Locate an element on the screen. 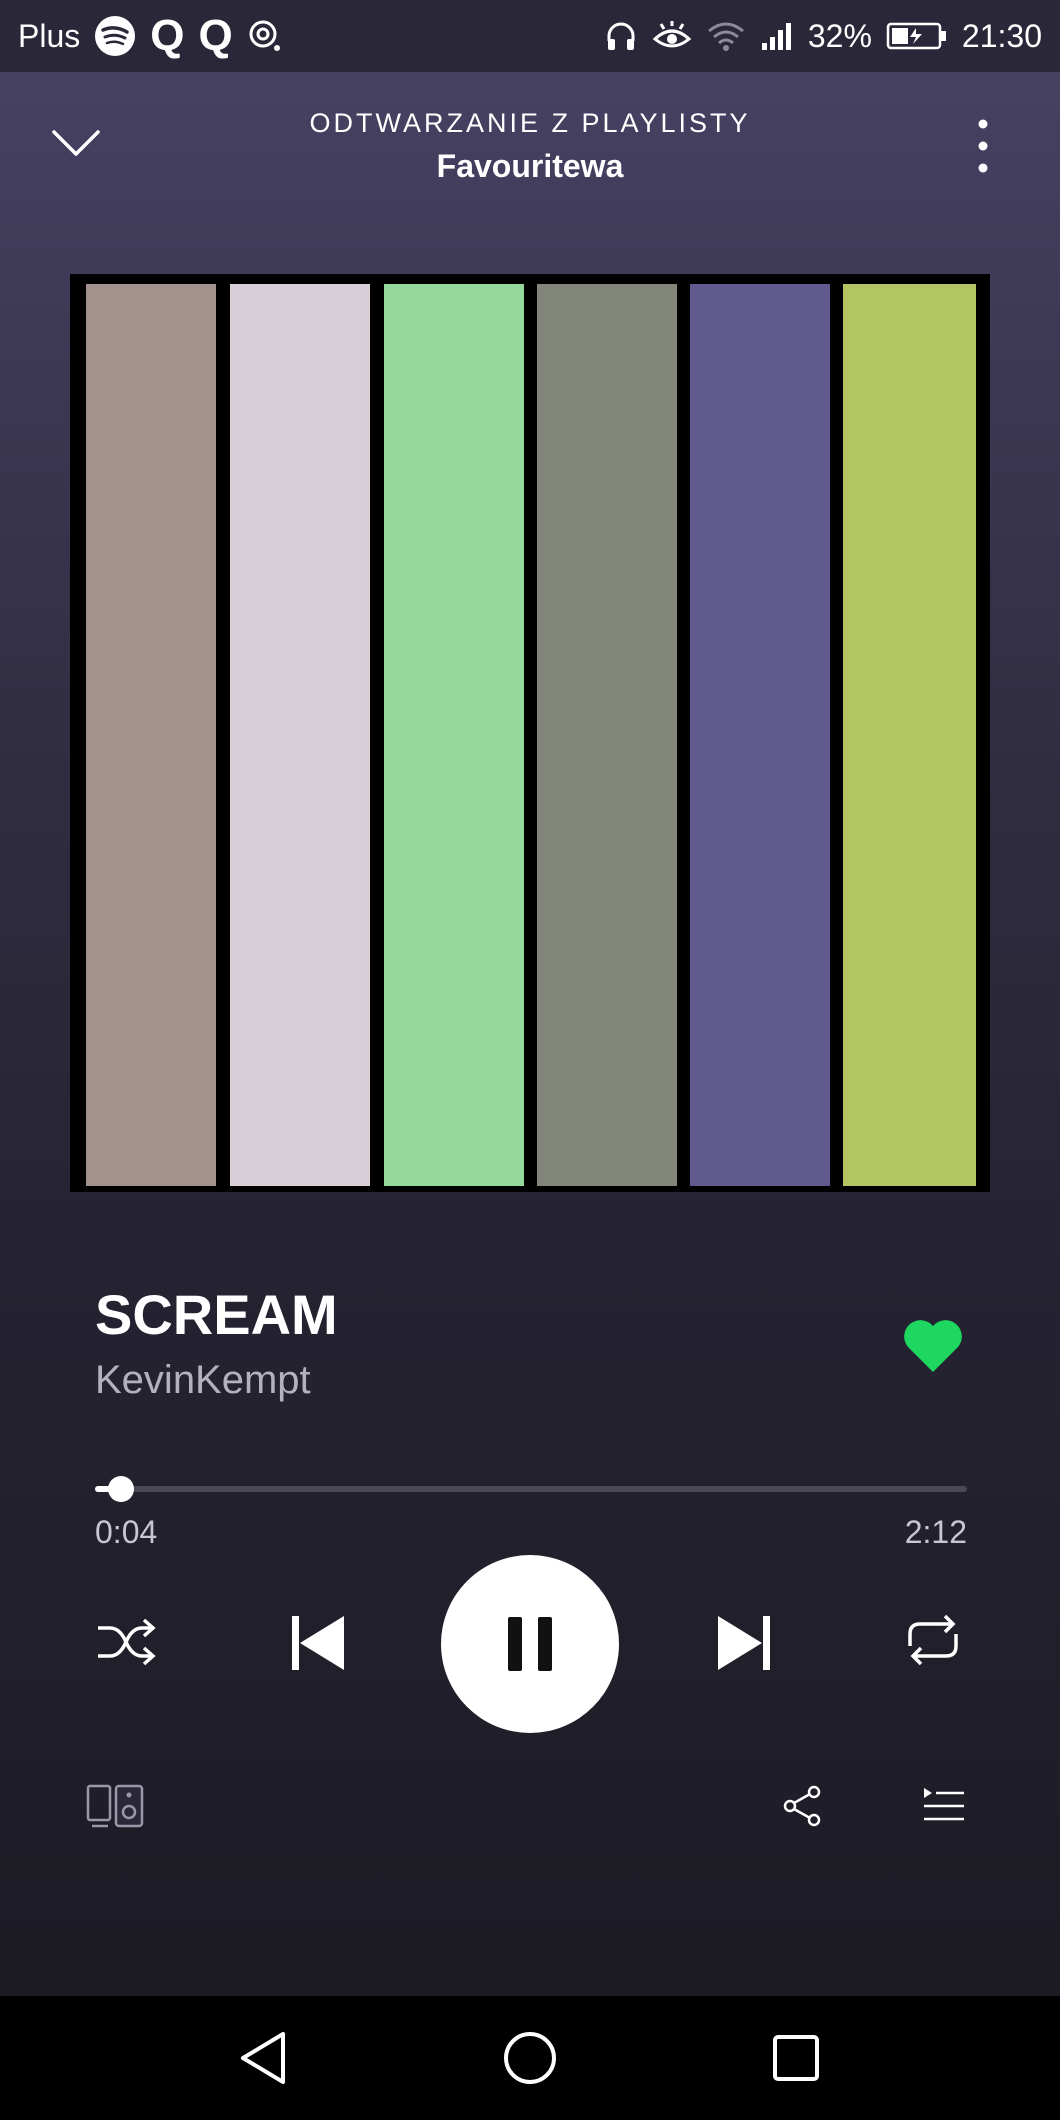 The height and width of the screenshot is (2120, 1060). heart-icon is located at coordinates (933, 1346).